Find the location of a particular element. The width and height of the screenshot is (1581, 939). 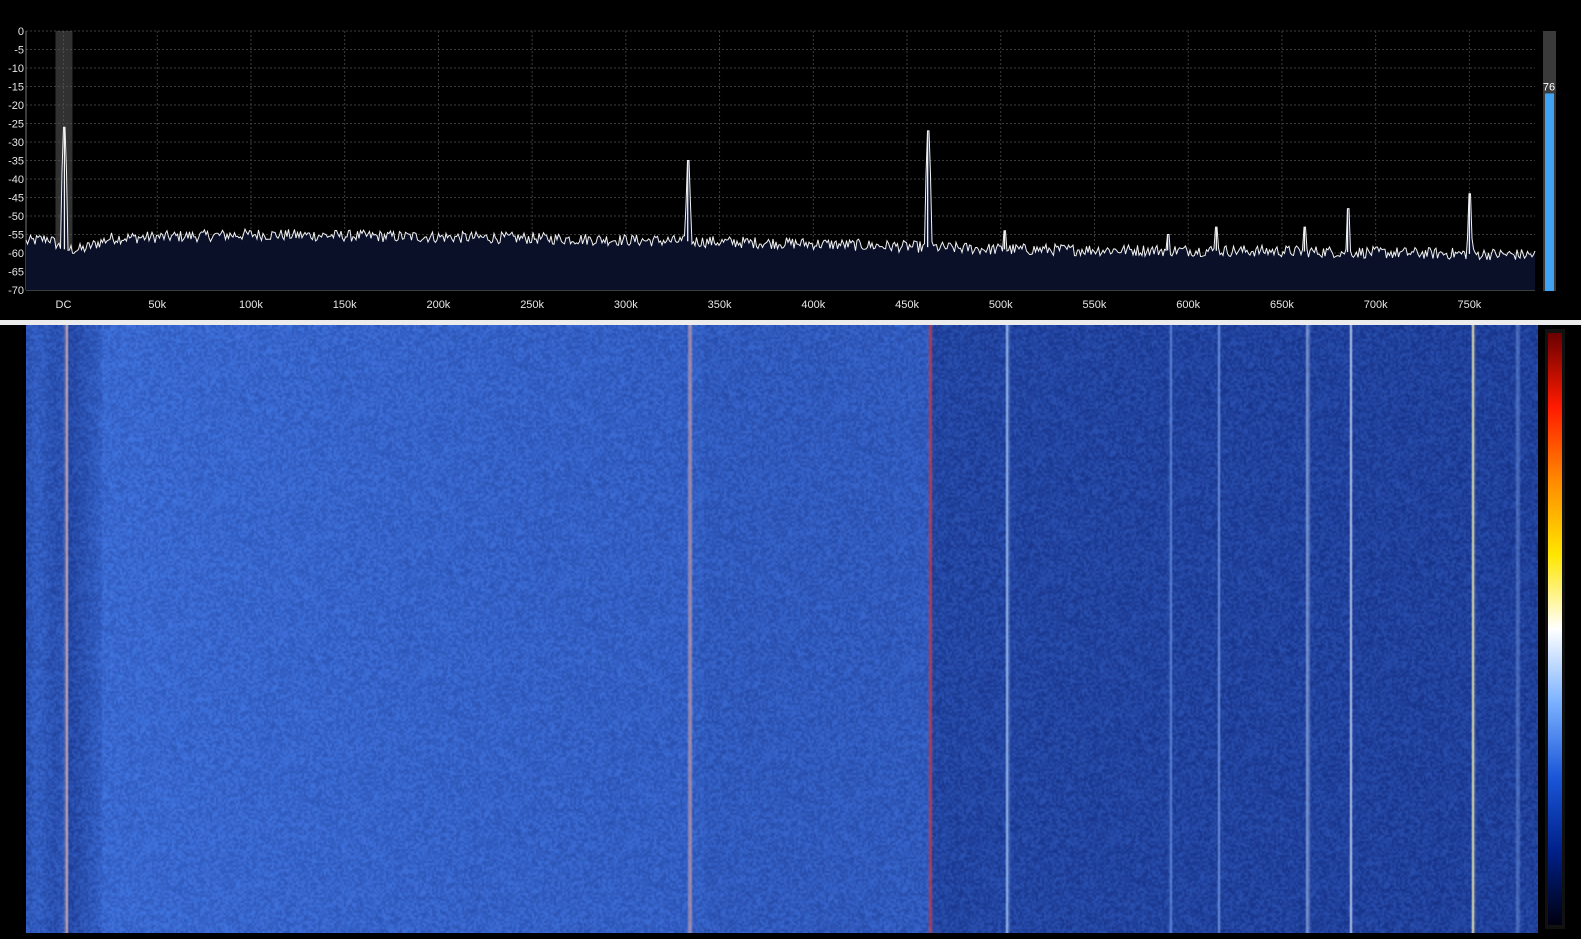

y-tick-label: -30 is located at coordinates (16, 143).